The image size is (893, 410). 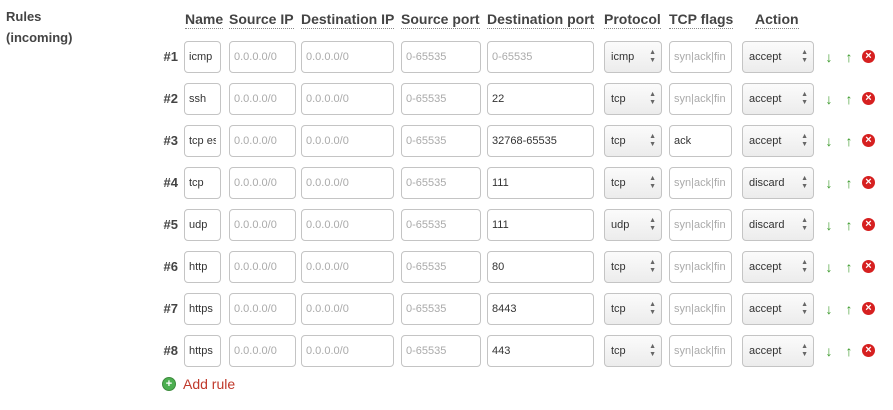 I want to click on rule-protocol-select: udp ▲ ▼, so click(x=633, y=225).